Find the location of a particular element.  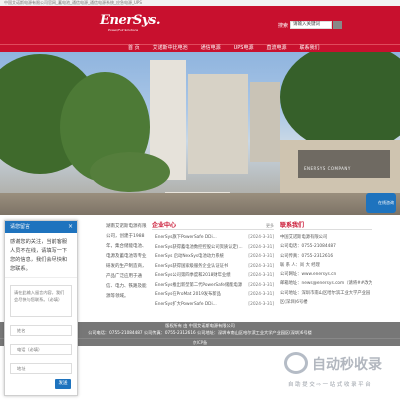

send-button: 发送 is located at coordinates (63, 384).